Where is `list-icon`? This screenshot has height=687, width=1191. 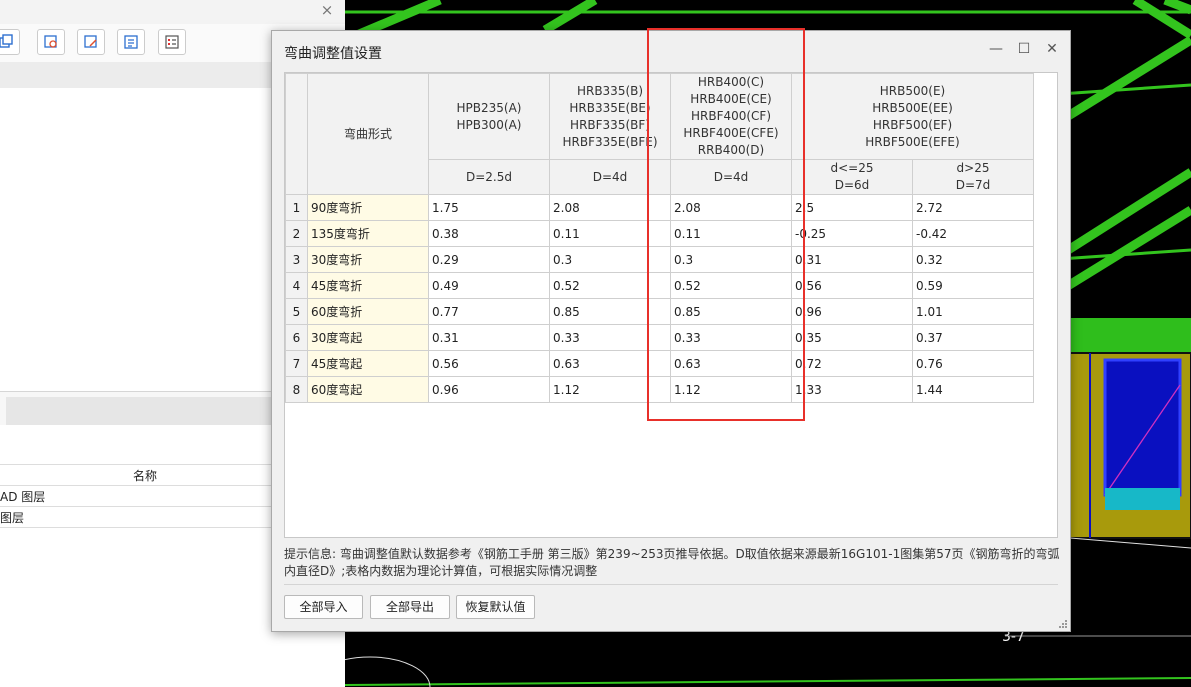 list-icon is located at coordinates (131, 42).